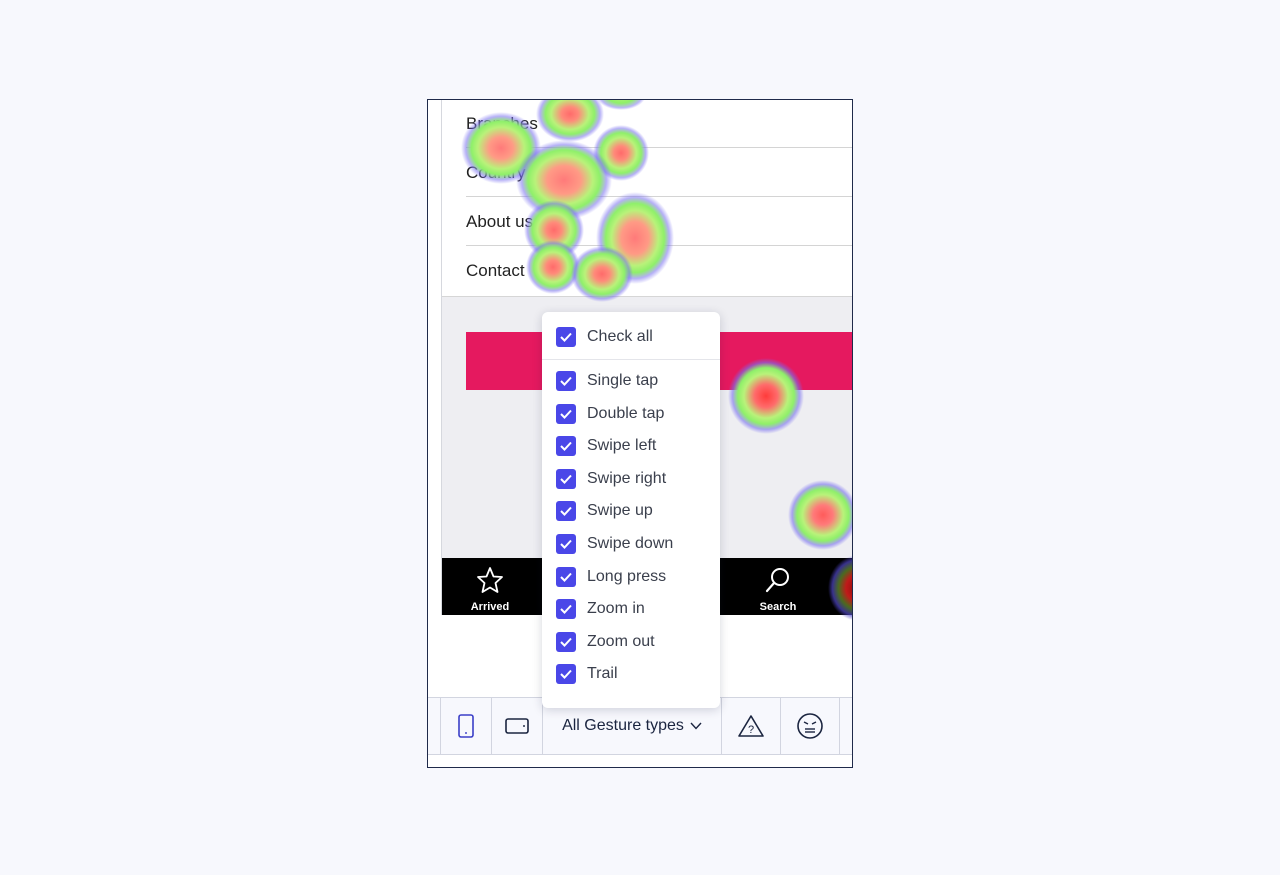 The image size is (1280, 875). Describe the element at coordinates (696, 726) in the screenshot. I see `chevron-down-icon` at that location.